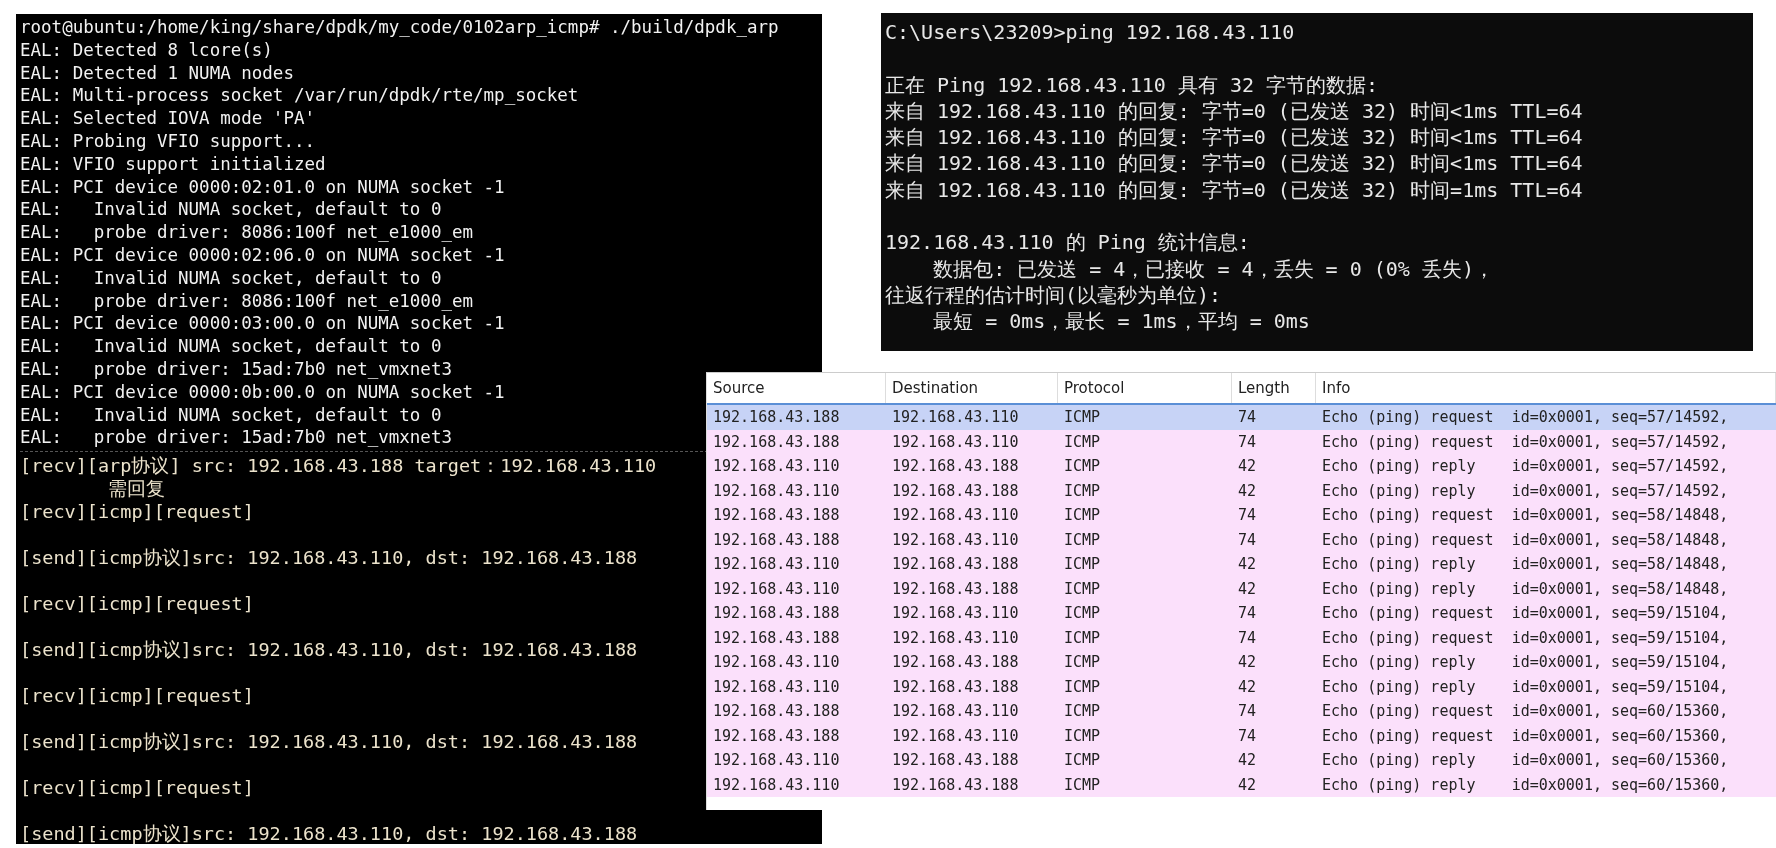  I want to click on terminal-line: EAL: PCI device 0000:02:06.0 on NUMA socket -1, so click(262, 255).